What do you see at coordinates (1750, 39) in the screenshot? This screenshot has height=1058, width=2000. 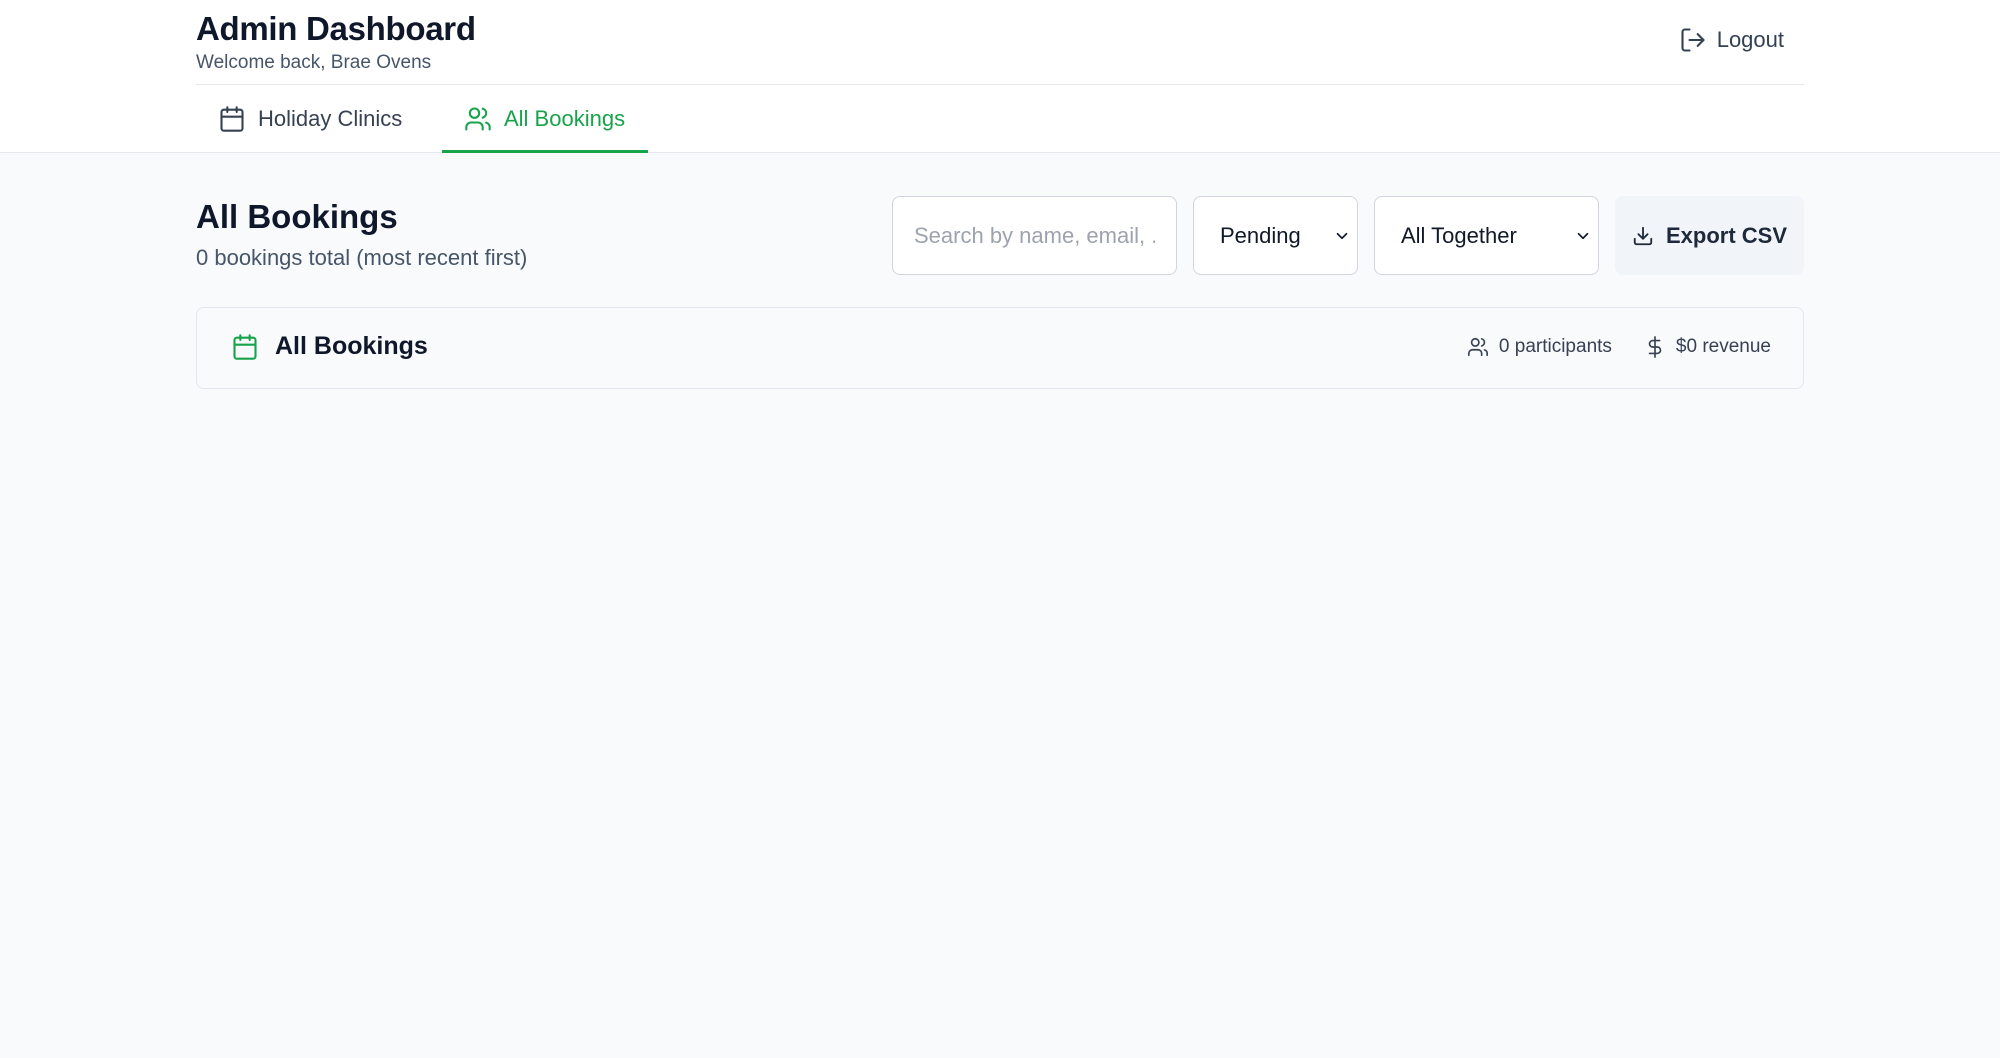 I see `logout-label: Logout` at bounding box center [1750, 39].